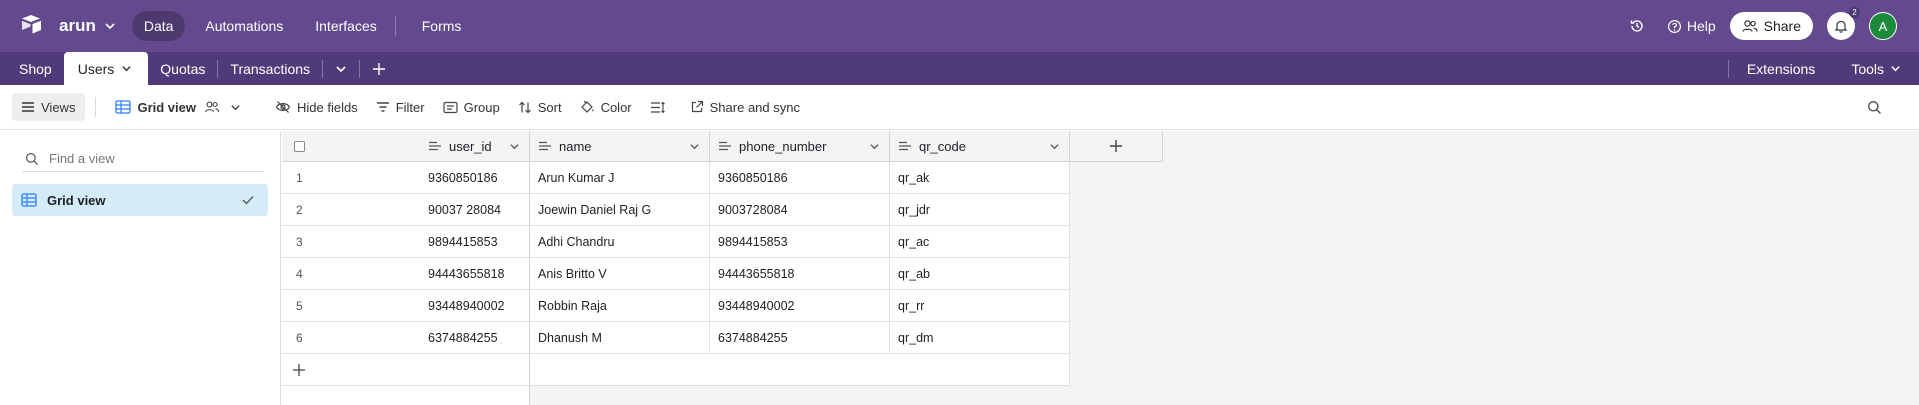  I want to click on group-button: Group, so click(471, 107).